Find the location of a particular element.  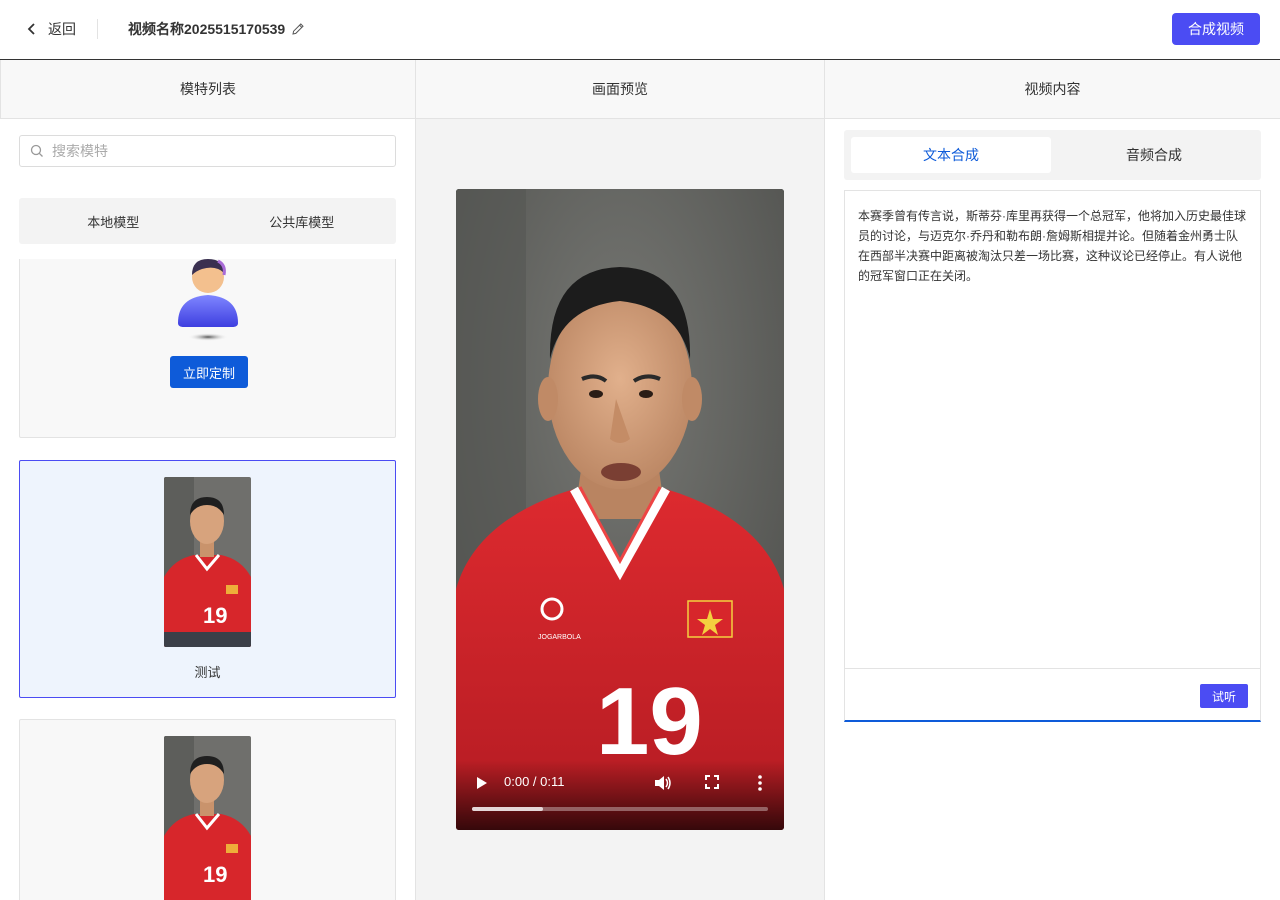

content-mode-tabs: 文本合成 音频合成 is located at coordinates (1052, 155).